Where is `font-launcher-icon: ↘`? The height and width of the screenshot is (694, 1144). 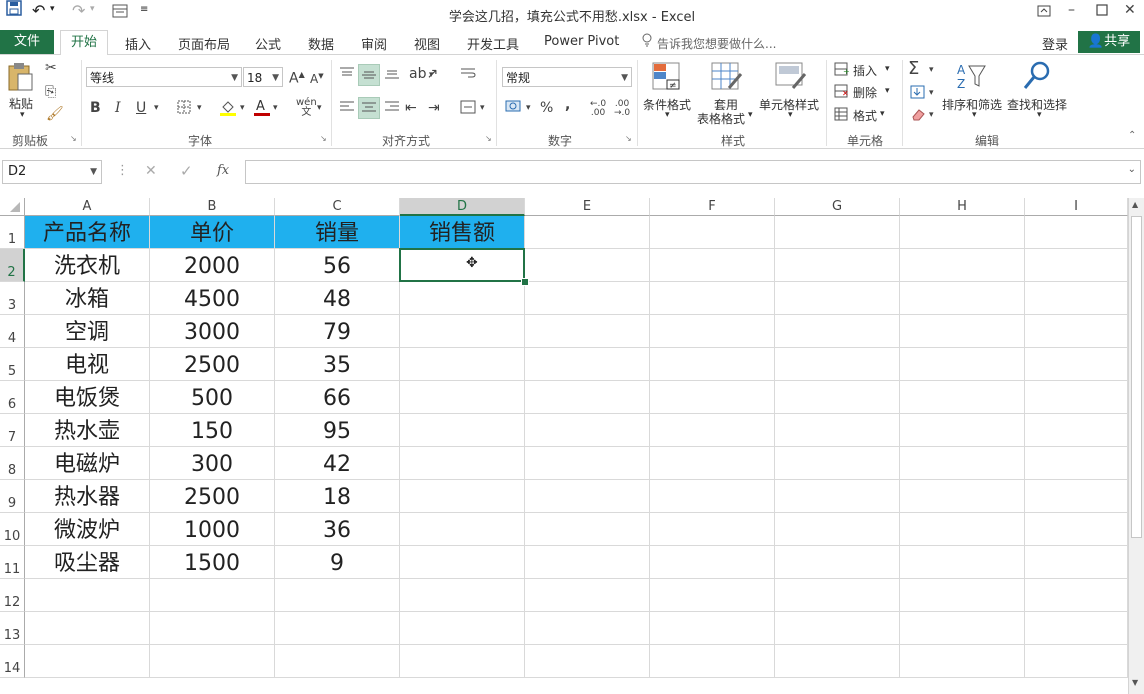 font-launcher-icon: ↘ is located at coordinates (323, 138).